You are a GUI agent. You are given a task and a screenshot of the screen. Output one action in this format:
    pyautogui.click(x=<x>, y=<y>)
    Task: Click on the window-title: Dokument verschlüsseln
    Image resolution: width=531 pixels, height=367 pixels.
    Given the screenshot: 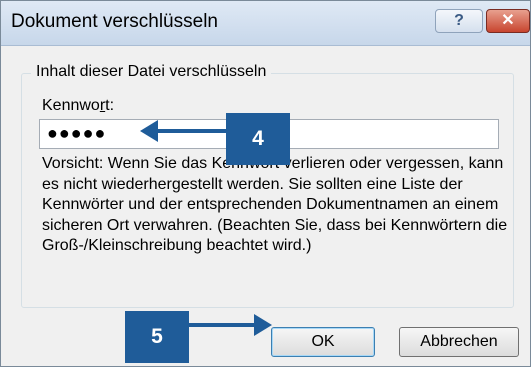 What is the action you would take?
    pyautogui.click(x=114, y=21)
    